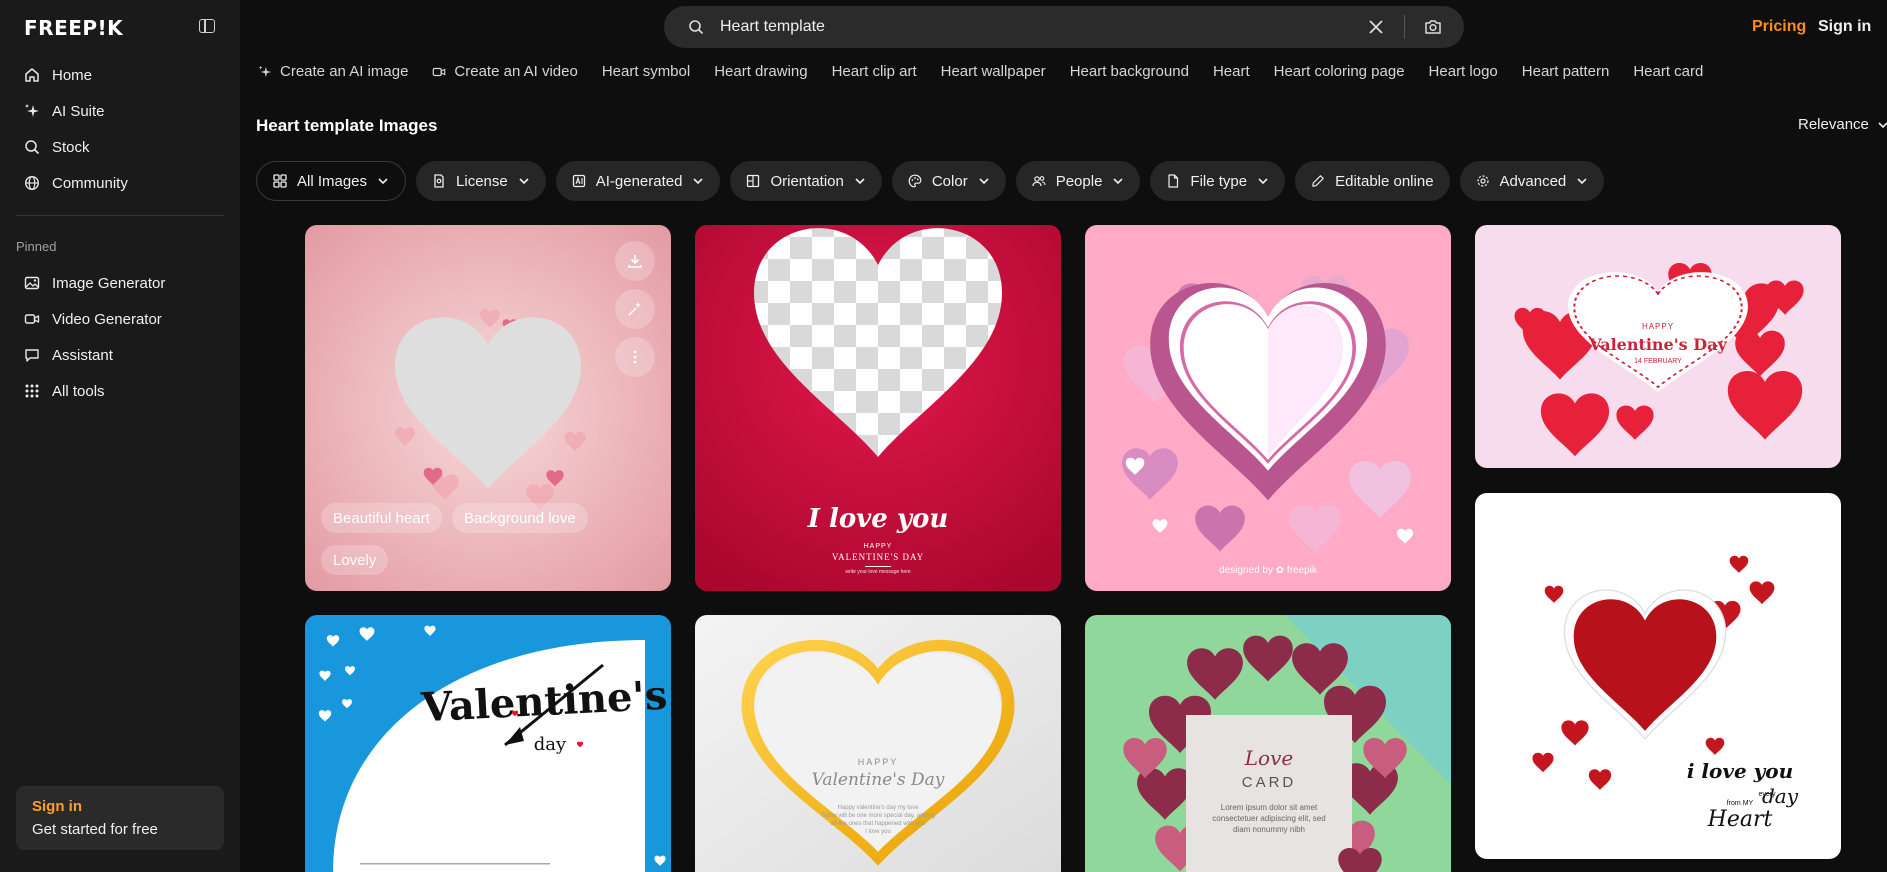 Image resolution: width=1887 pixels, height=872 pixels. What do you see at coordinates (32, 319) in the screenshot?
I see `video-icon` at bounding box center [32, 319].